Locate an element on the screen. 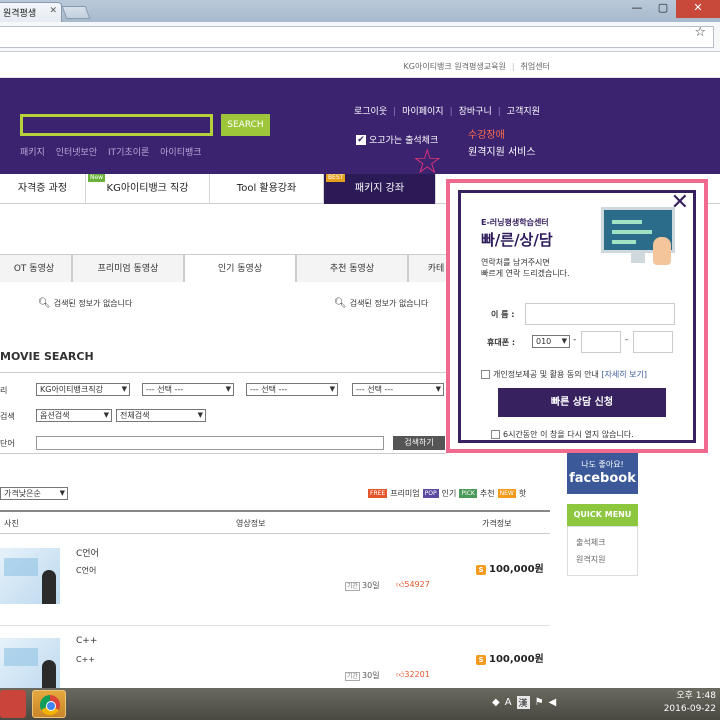 The width and height of the screenshot is (720, 720). monitor-illustration-icon is located at coordinates (639, 238).